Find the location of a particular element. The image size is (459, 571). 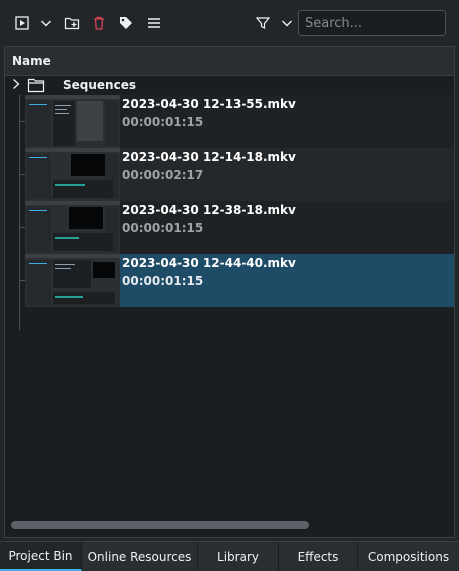

clip-duration: 00:00:02:17 is located at coordinates (163, 175).